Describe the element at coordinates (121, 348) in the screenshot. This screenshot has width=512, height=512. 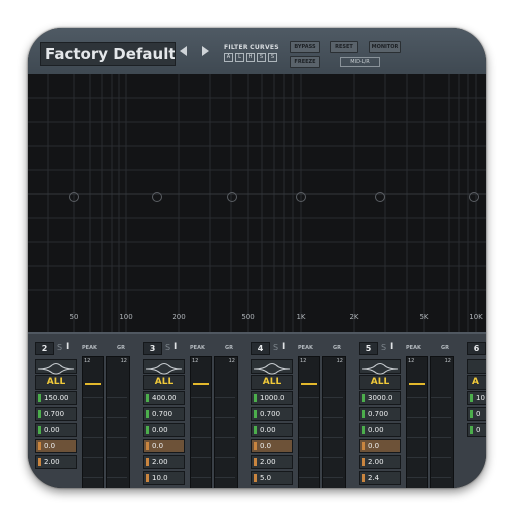
I see `gr-label: GR` at that location.